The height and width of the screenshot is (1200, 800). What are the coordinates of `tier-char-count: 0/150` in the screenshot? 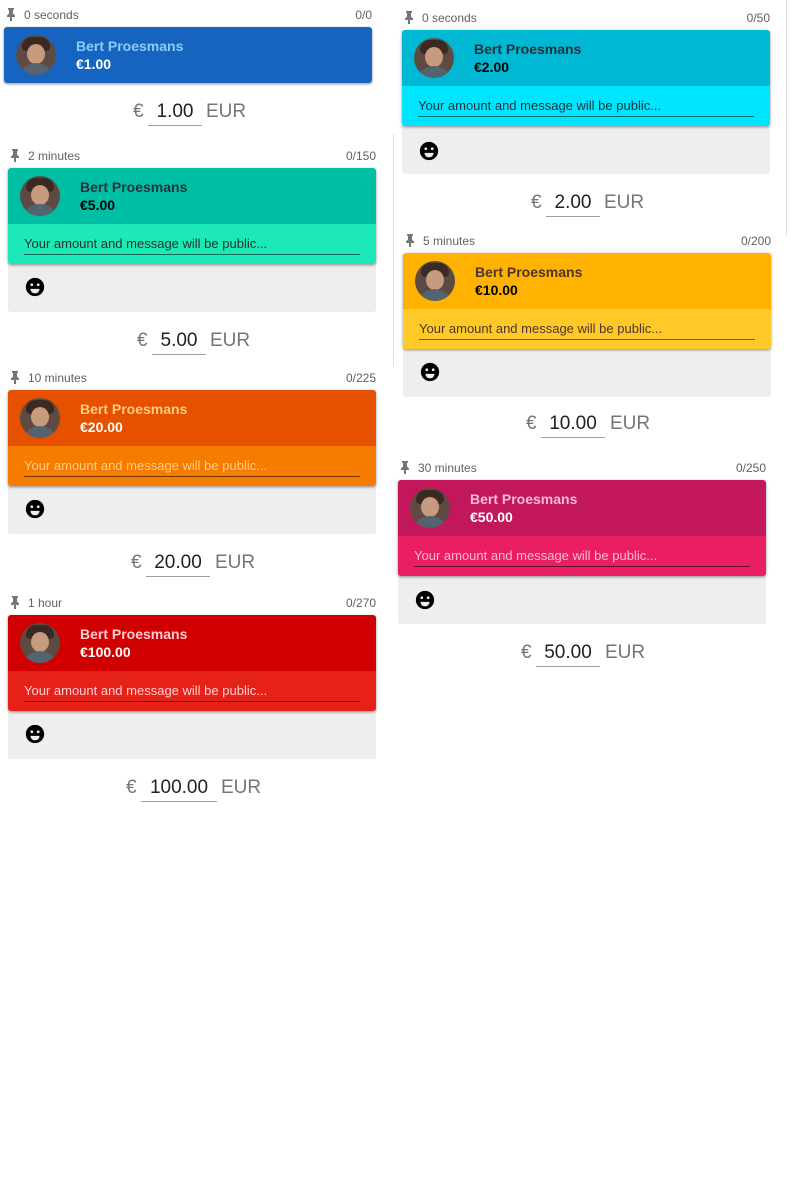 It's located at (360, 156).